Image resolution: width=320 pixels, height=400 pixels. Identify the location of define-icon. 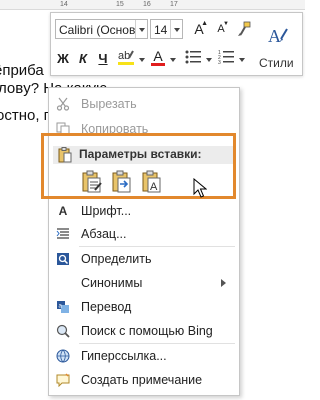
(63, 259).